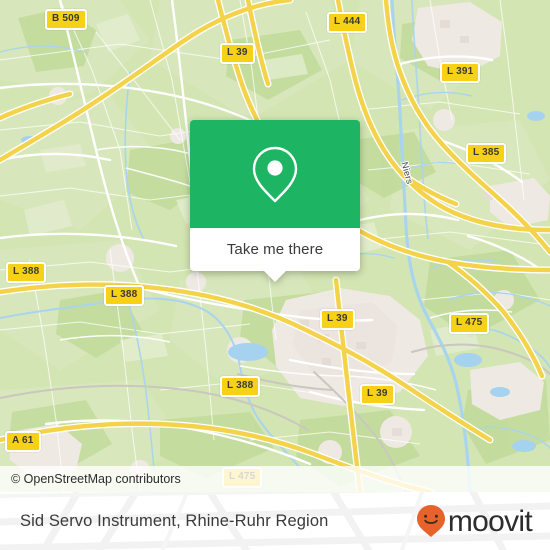  Describe the element at coordinates (430, 521) in the screenshot. I see `moovit-pin-smiley-icon` at that location.